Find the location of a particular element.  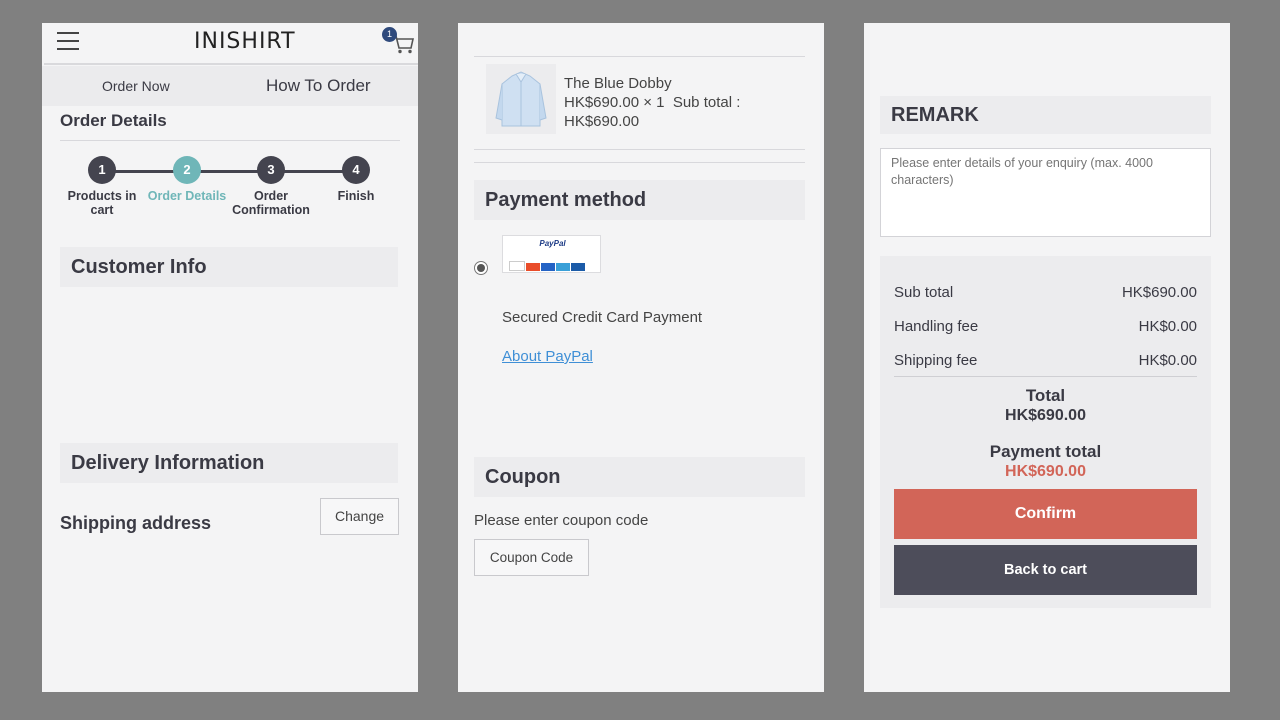

coupon-prompt: Please enter coupon code is located at coordinates (561, 520).